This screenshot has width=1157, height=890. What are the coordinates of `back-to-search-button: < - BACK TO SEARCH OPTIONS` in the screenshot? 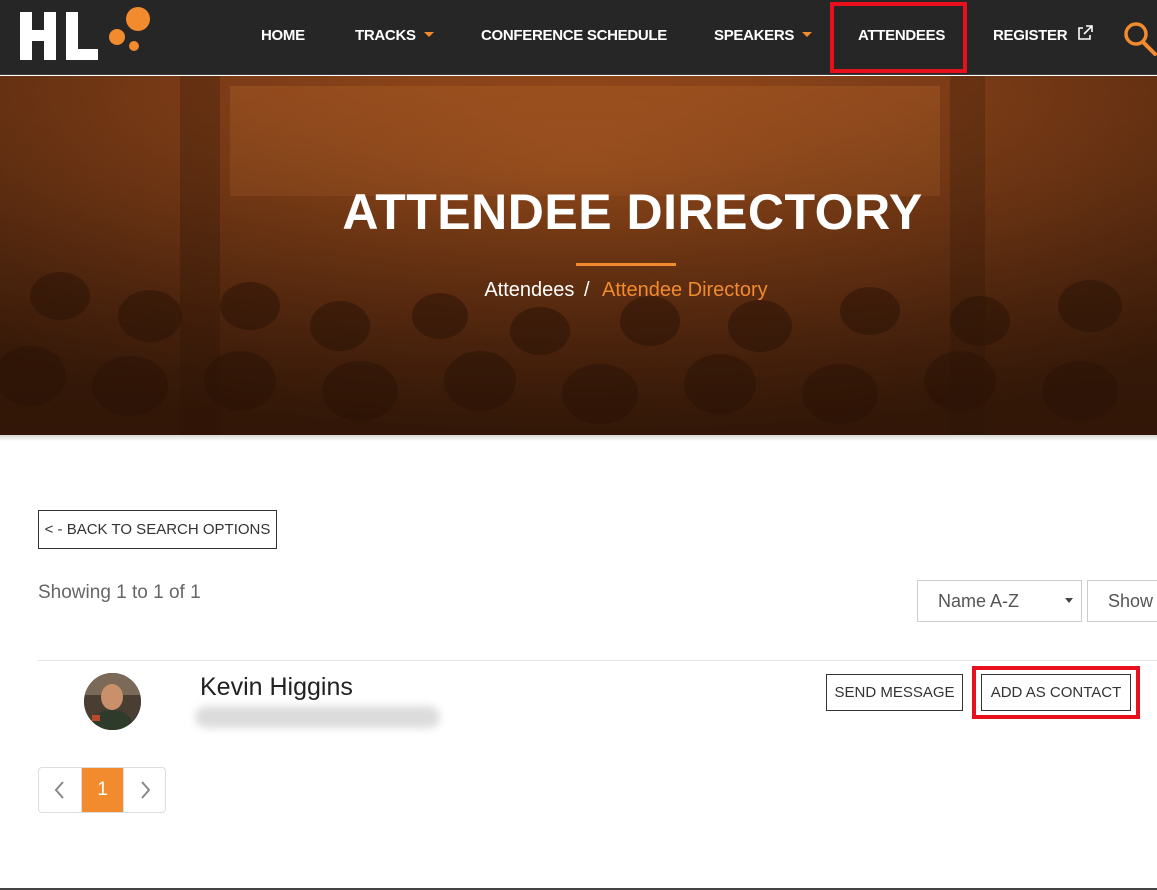 It's located at (157, 529).